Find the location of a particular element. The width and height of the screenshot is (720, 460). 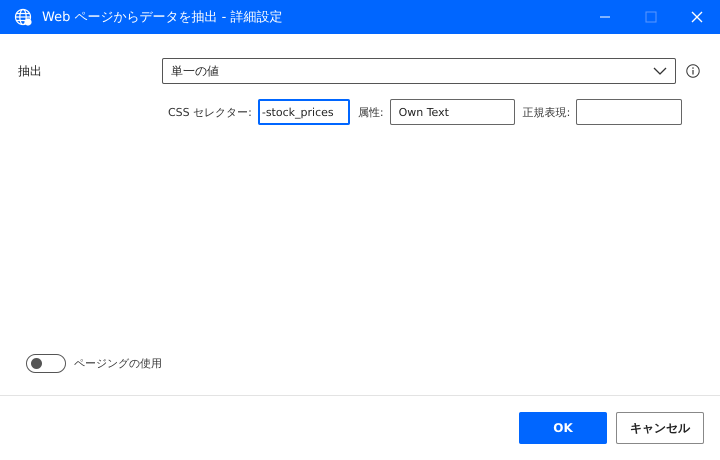

toggle-label: ページングの使用 is located at coordinates (118, 363).